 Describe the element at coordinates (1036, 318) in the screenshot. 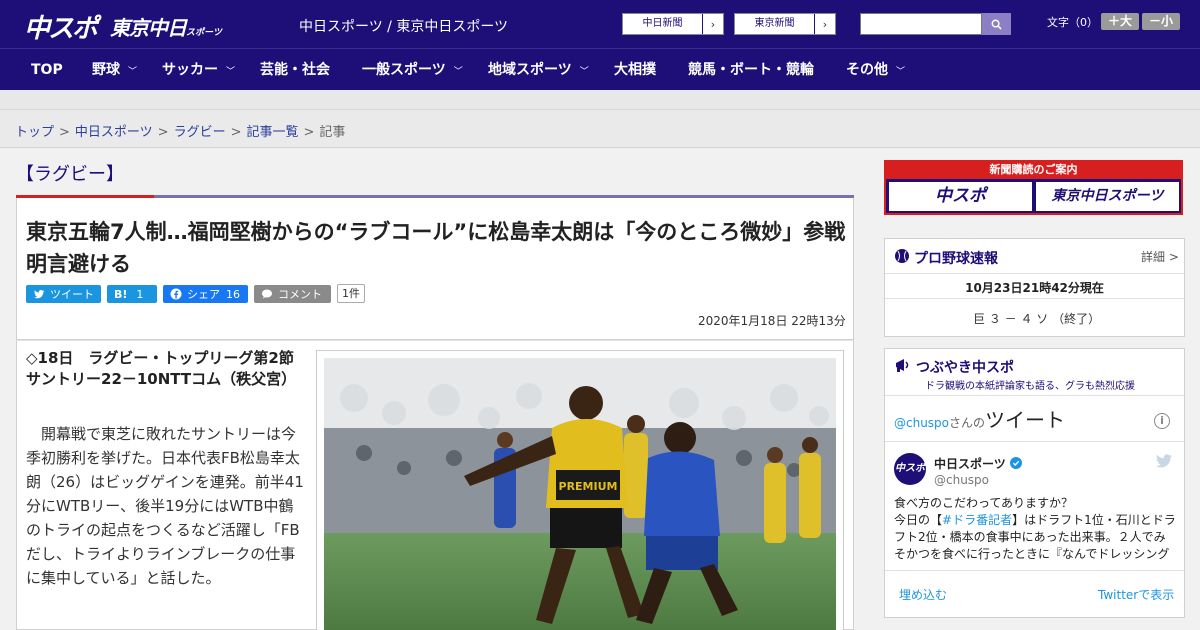

I see `baseball-score: 巨 ３ － ４ ソ （終了）` at that location.